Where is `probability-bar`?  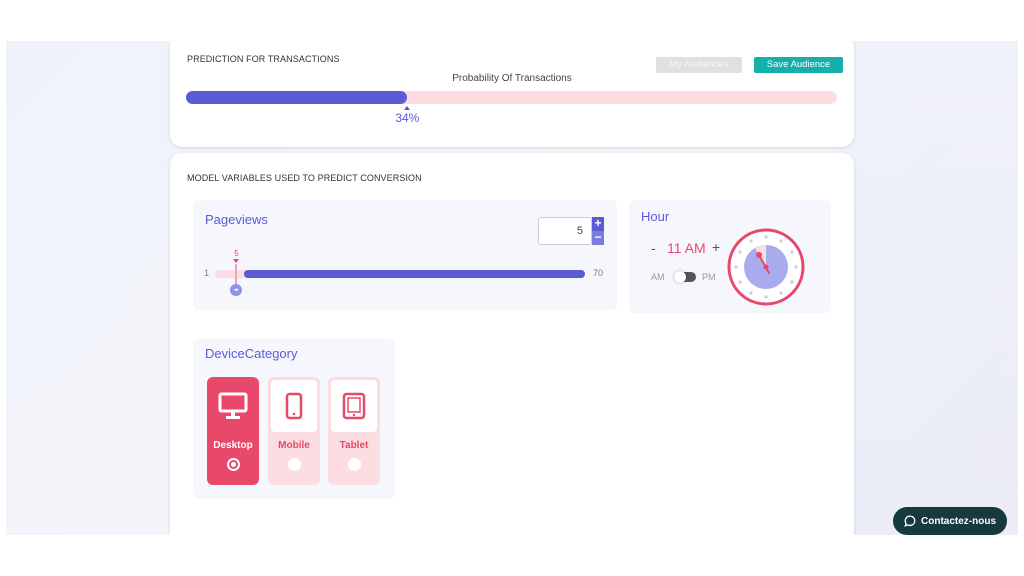 probability-bar is located at coordinates (511, 97).